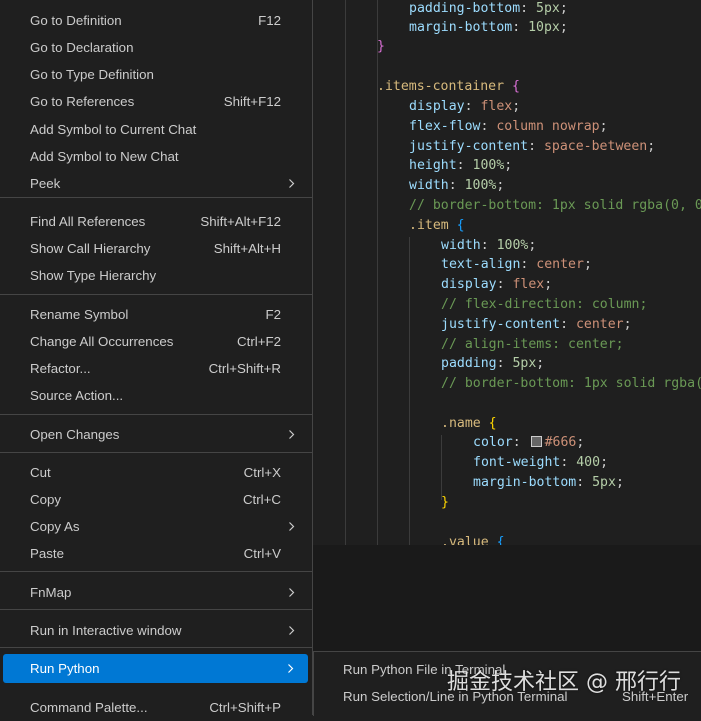 The width and height of the screenshot is (701, 721). I want to click on code-line: .value {, so click(473, 540).